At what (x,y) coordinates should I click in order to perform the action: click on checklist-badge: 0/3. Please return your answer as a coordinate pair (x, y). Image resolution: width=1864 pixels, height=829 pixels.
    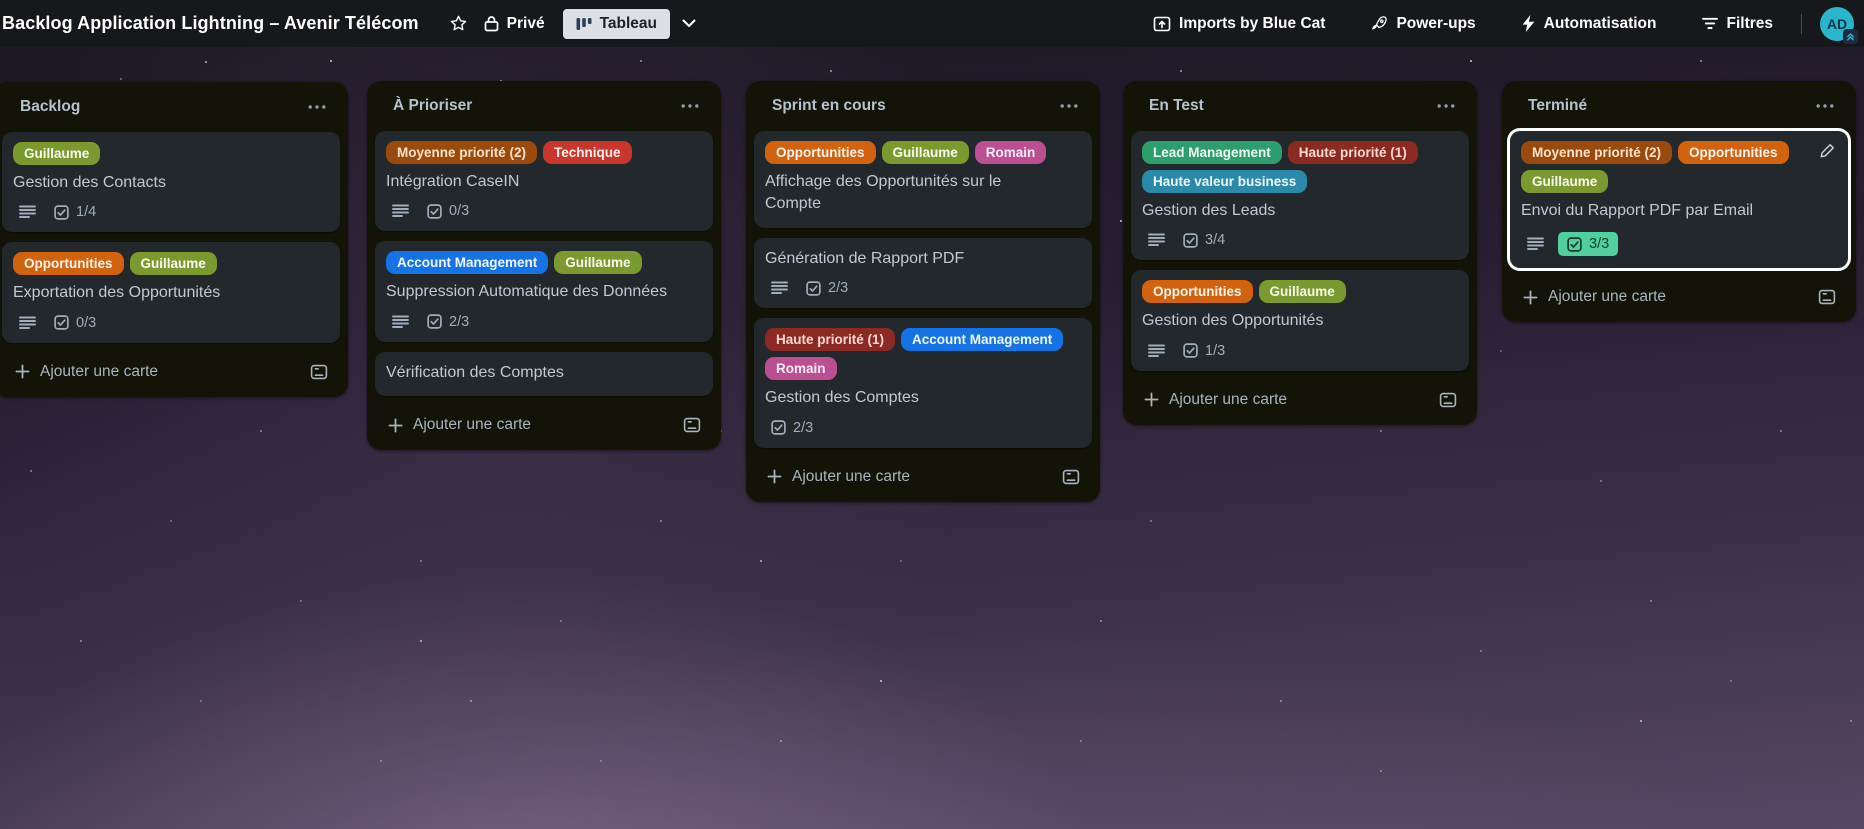
    Looking at the image, I should click on (75, 323).